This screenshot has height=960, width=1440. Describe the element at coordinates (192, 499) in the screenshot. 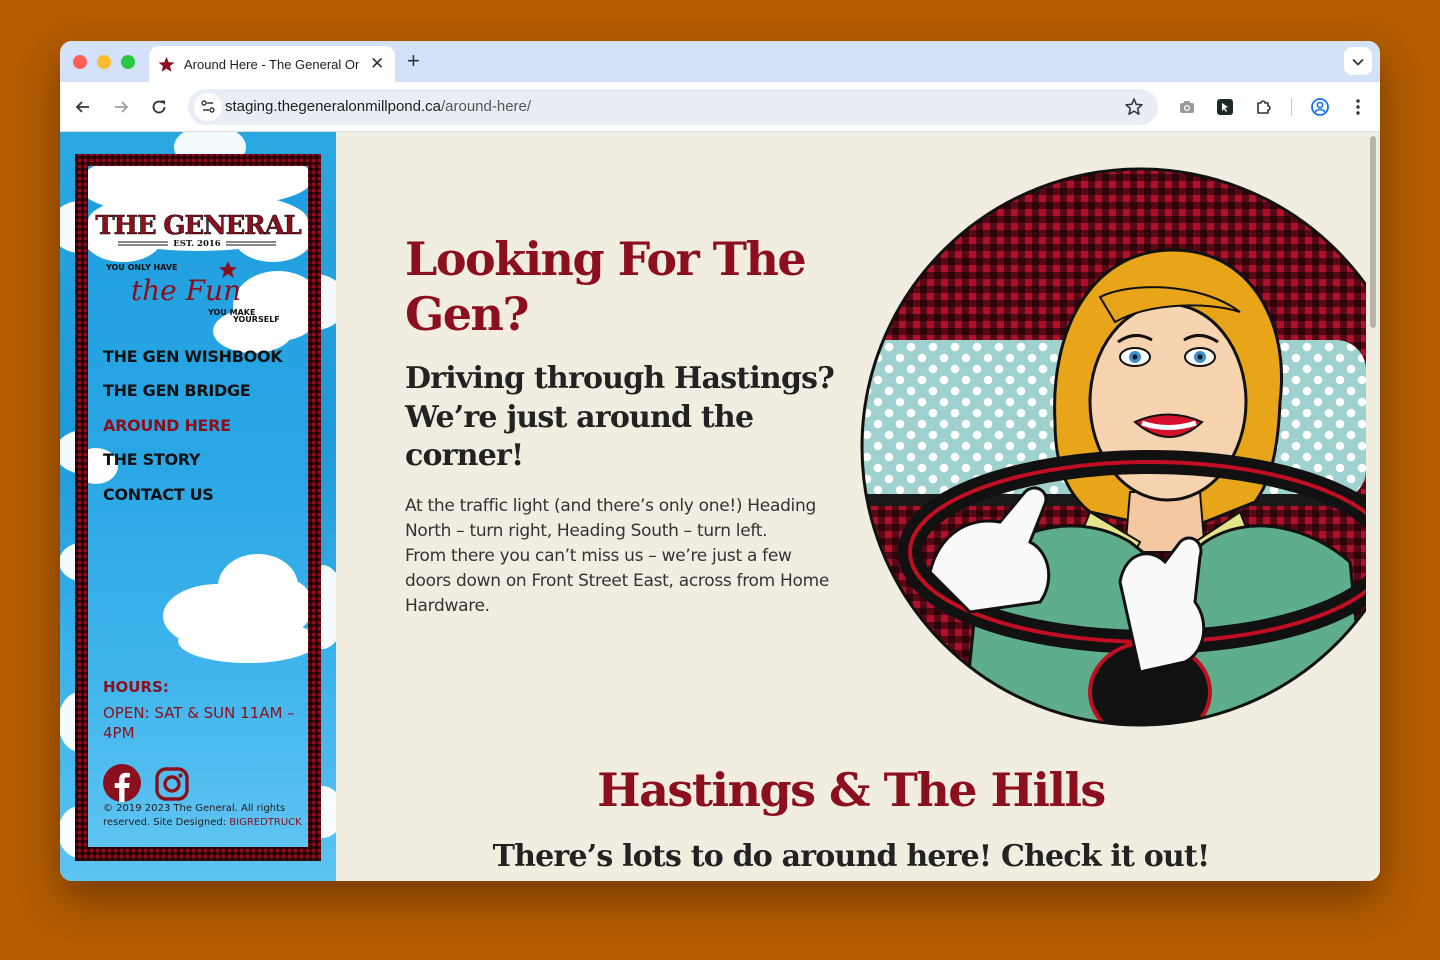

I see `nav-item-contact-us: CONTACT US` at that location.